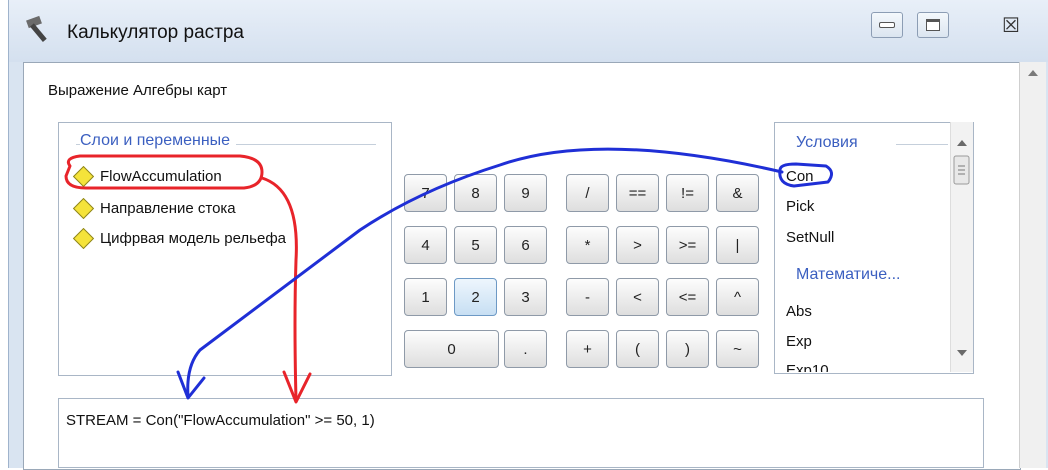 The image size is (1048, 470). I want to click on key-8: 8, so click(475, 193).